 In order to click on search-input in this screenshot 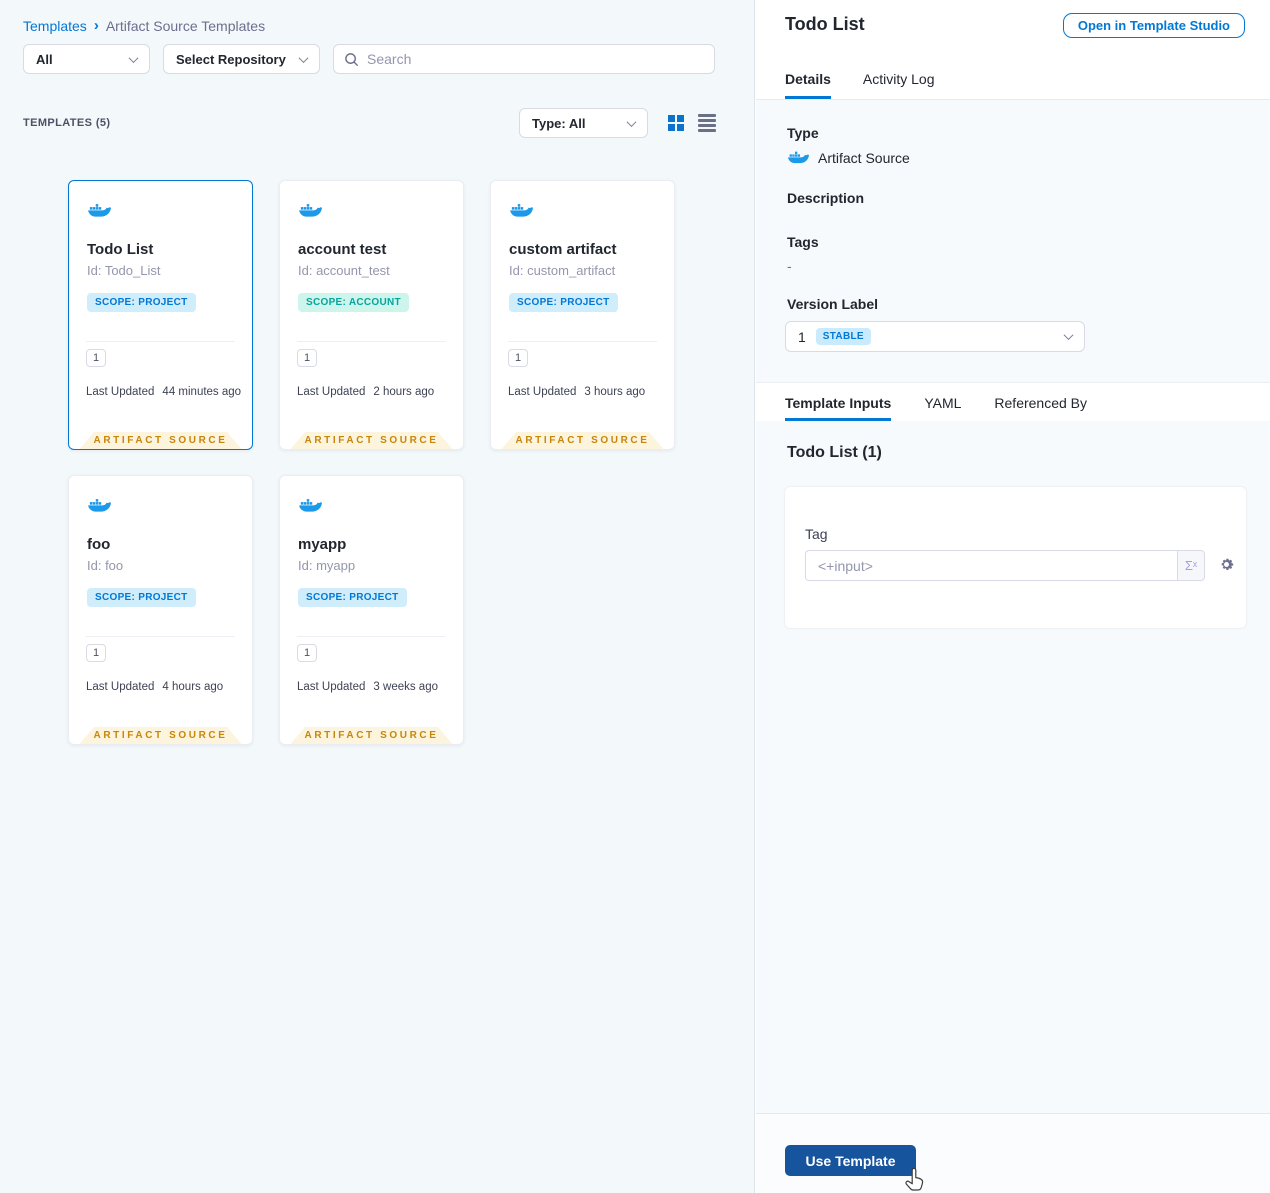, I will do `click(535, 59)`.